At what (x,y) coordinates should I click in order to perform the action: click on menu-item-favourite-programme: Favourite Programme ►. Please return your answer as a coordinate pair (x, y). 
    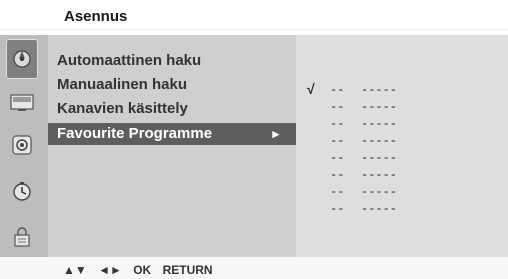
    Looking at the image, I should click on (172, 134).